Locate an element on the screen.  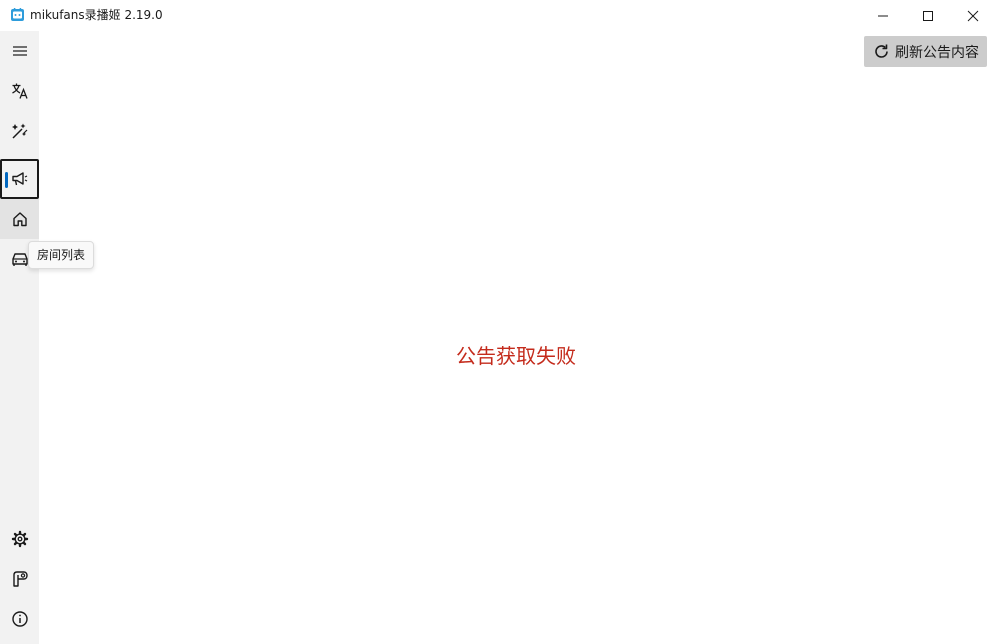
translate-icon is located at coordinates (19, 91).